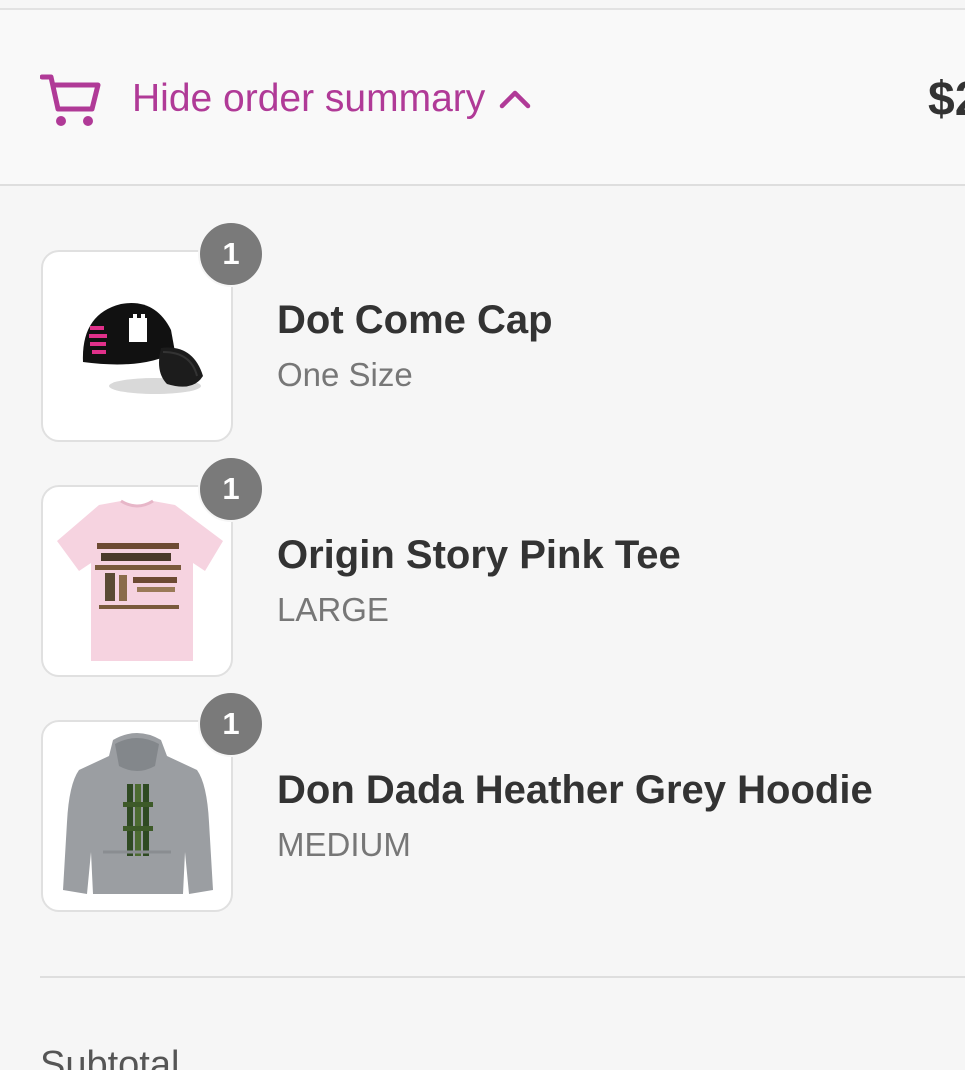 This screenshot has width=965, height=1070. I want to click on product-name: Dot Come Cap, so click(415, 320).